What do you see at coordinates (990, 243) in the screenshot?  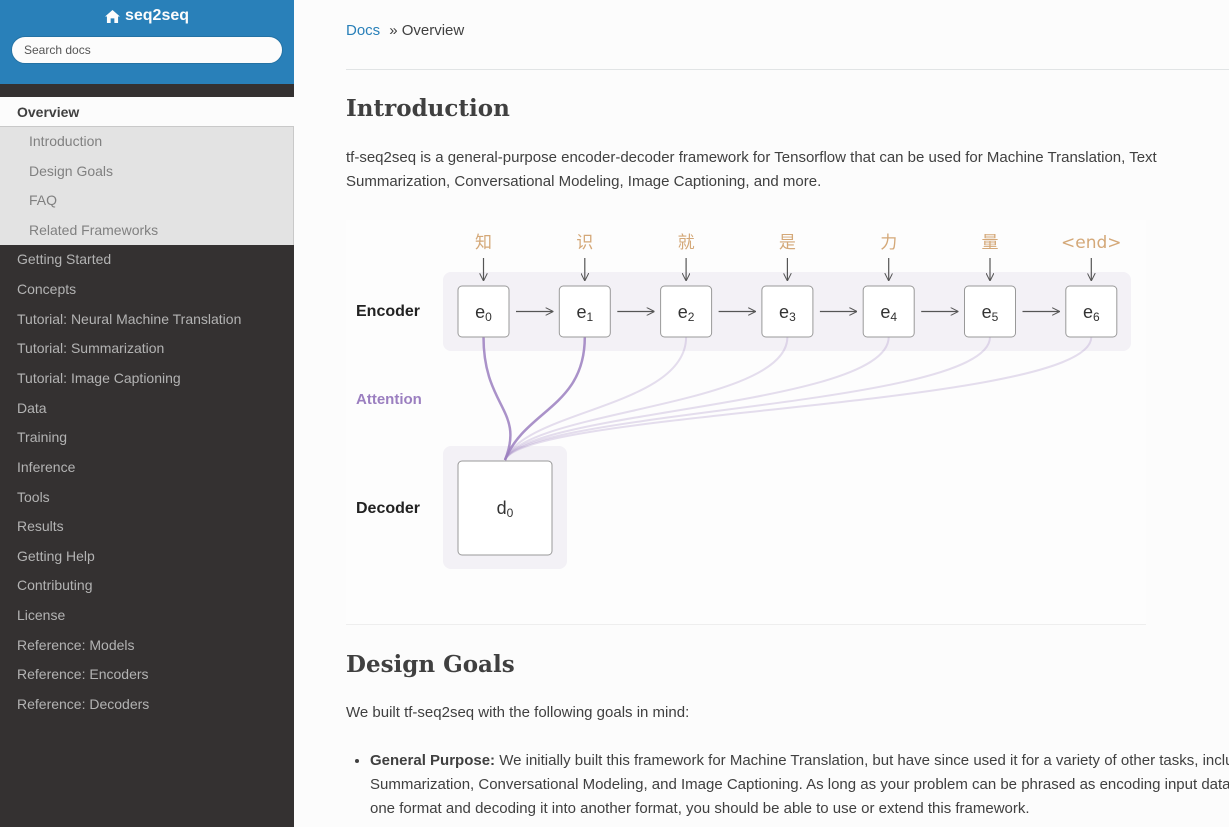 I see `input-token: 量` at bounding box center [990, 243].